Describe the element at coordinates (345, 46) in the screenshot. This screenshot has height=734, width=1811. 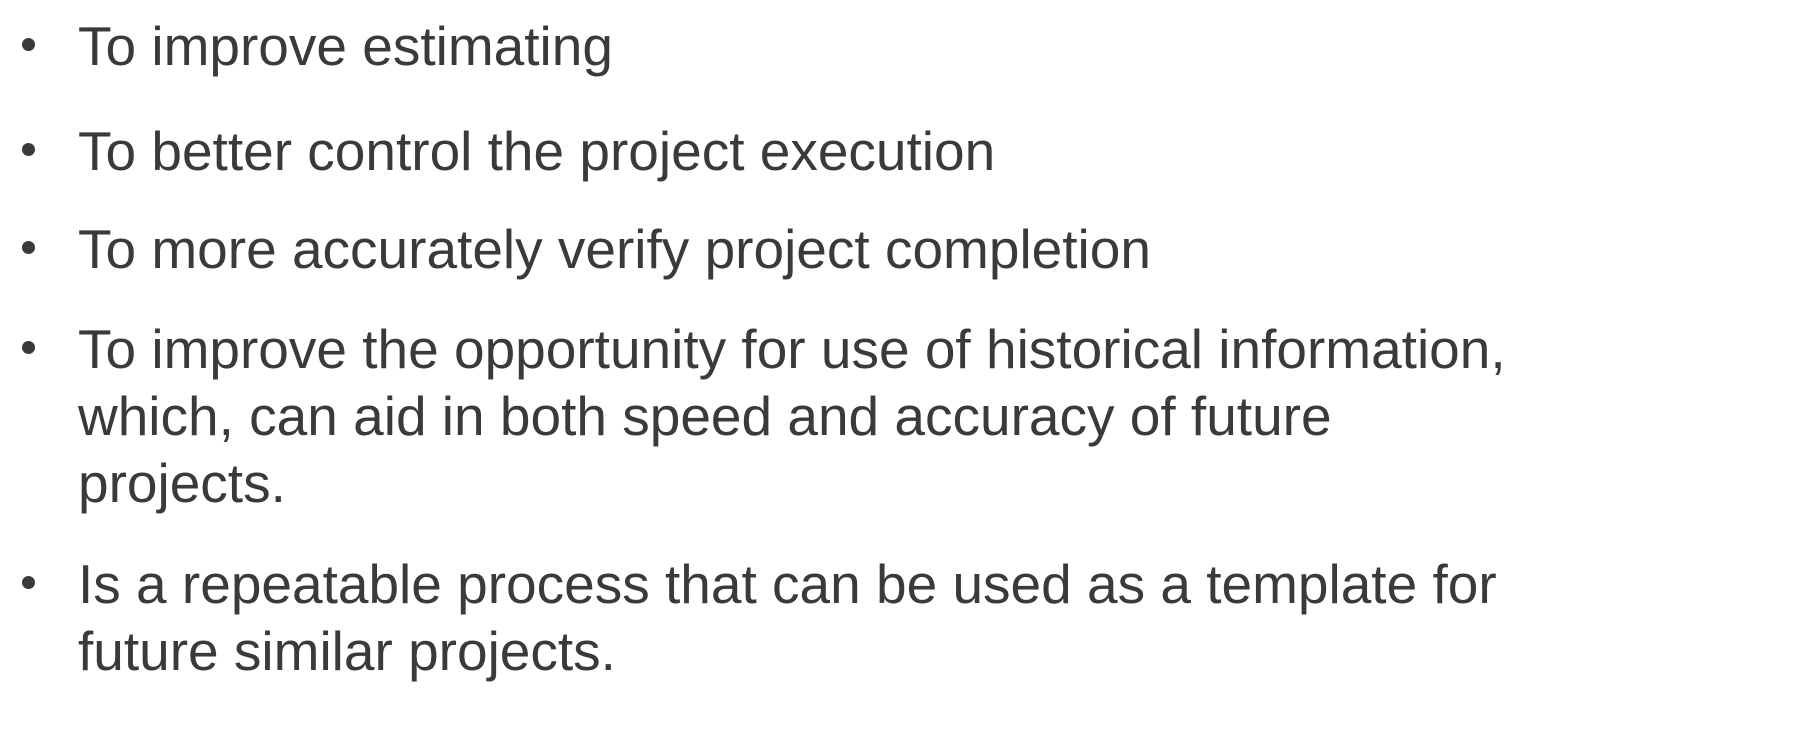
I see `bullet-text: To improve estimating` at that location.